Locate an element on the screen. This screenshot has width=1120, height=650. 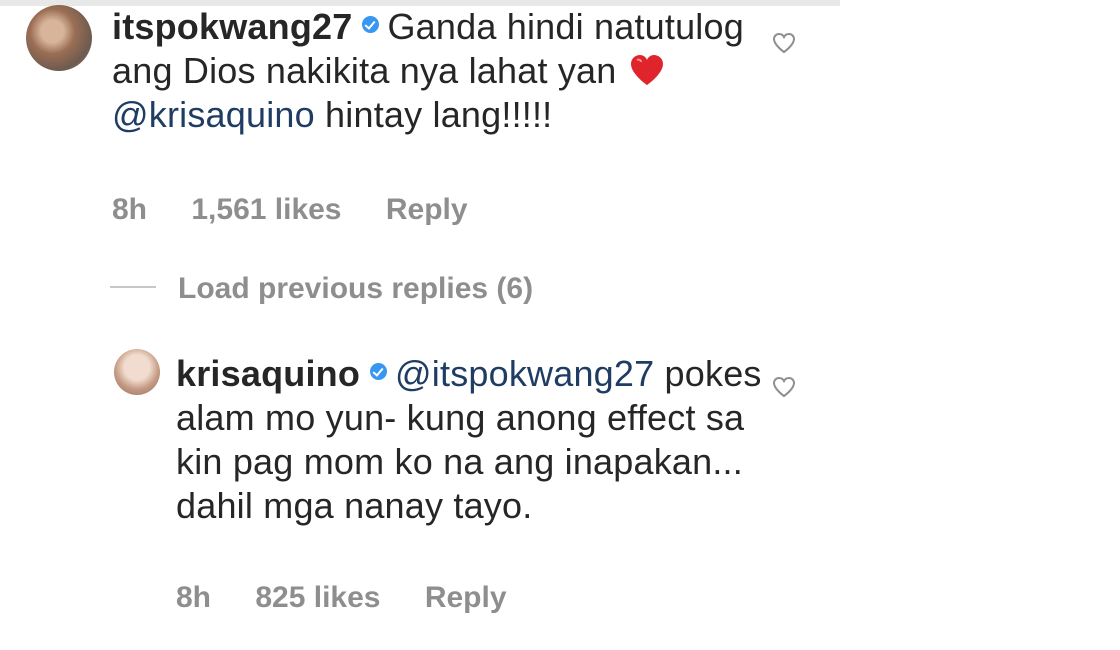
comment-meta: 8h 1,561 likes Reply is located at coordinates (308, 210).